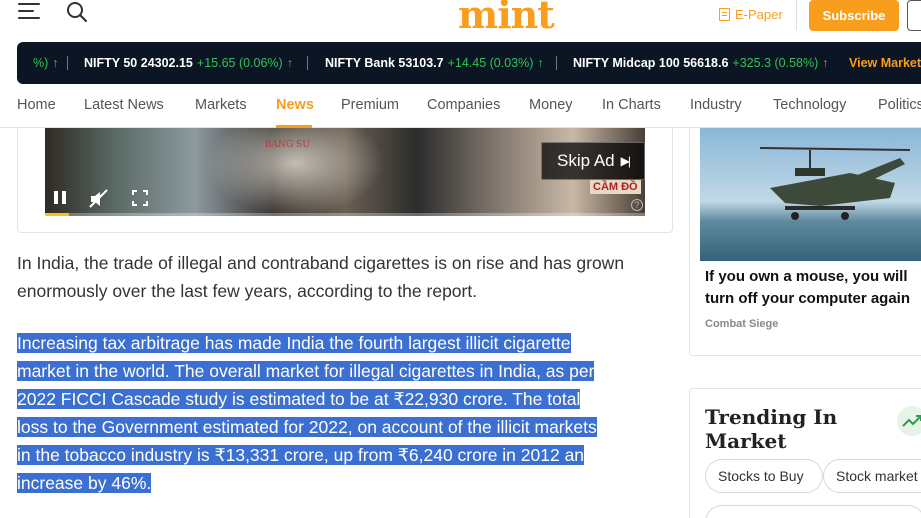  I want to click on trending-up-icon, so click(909, 421).